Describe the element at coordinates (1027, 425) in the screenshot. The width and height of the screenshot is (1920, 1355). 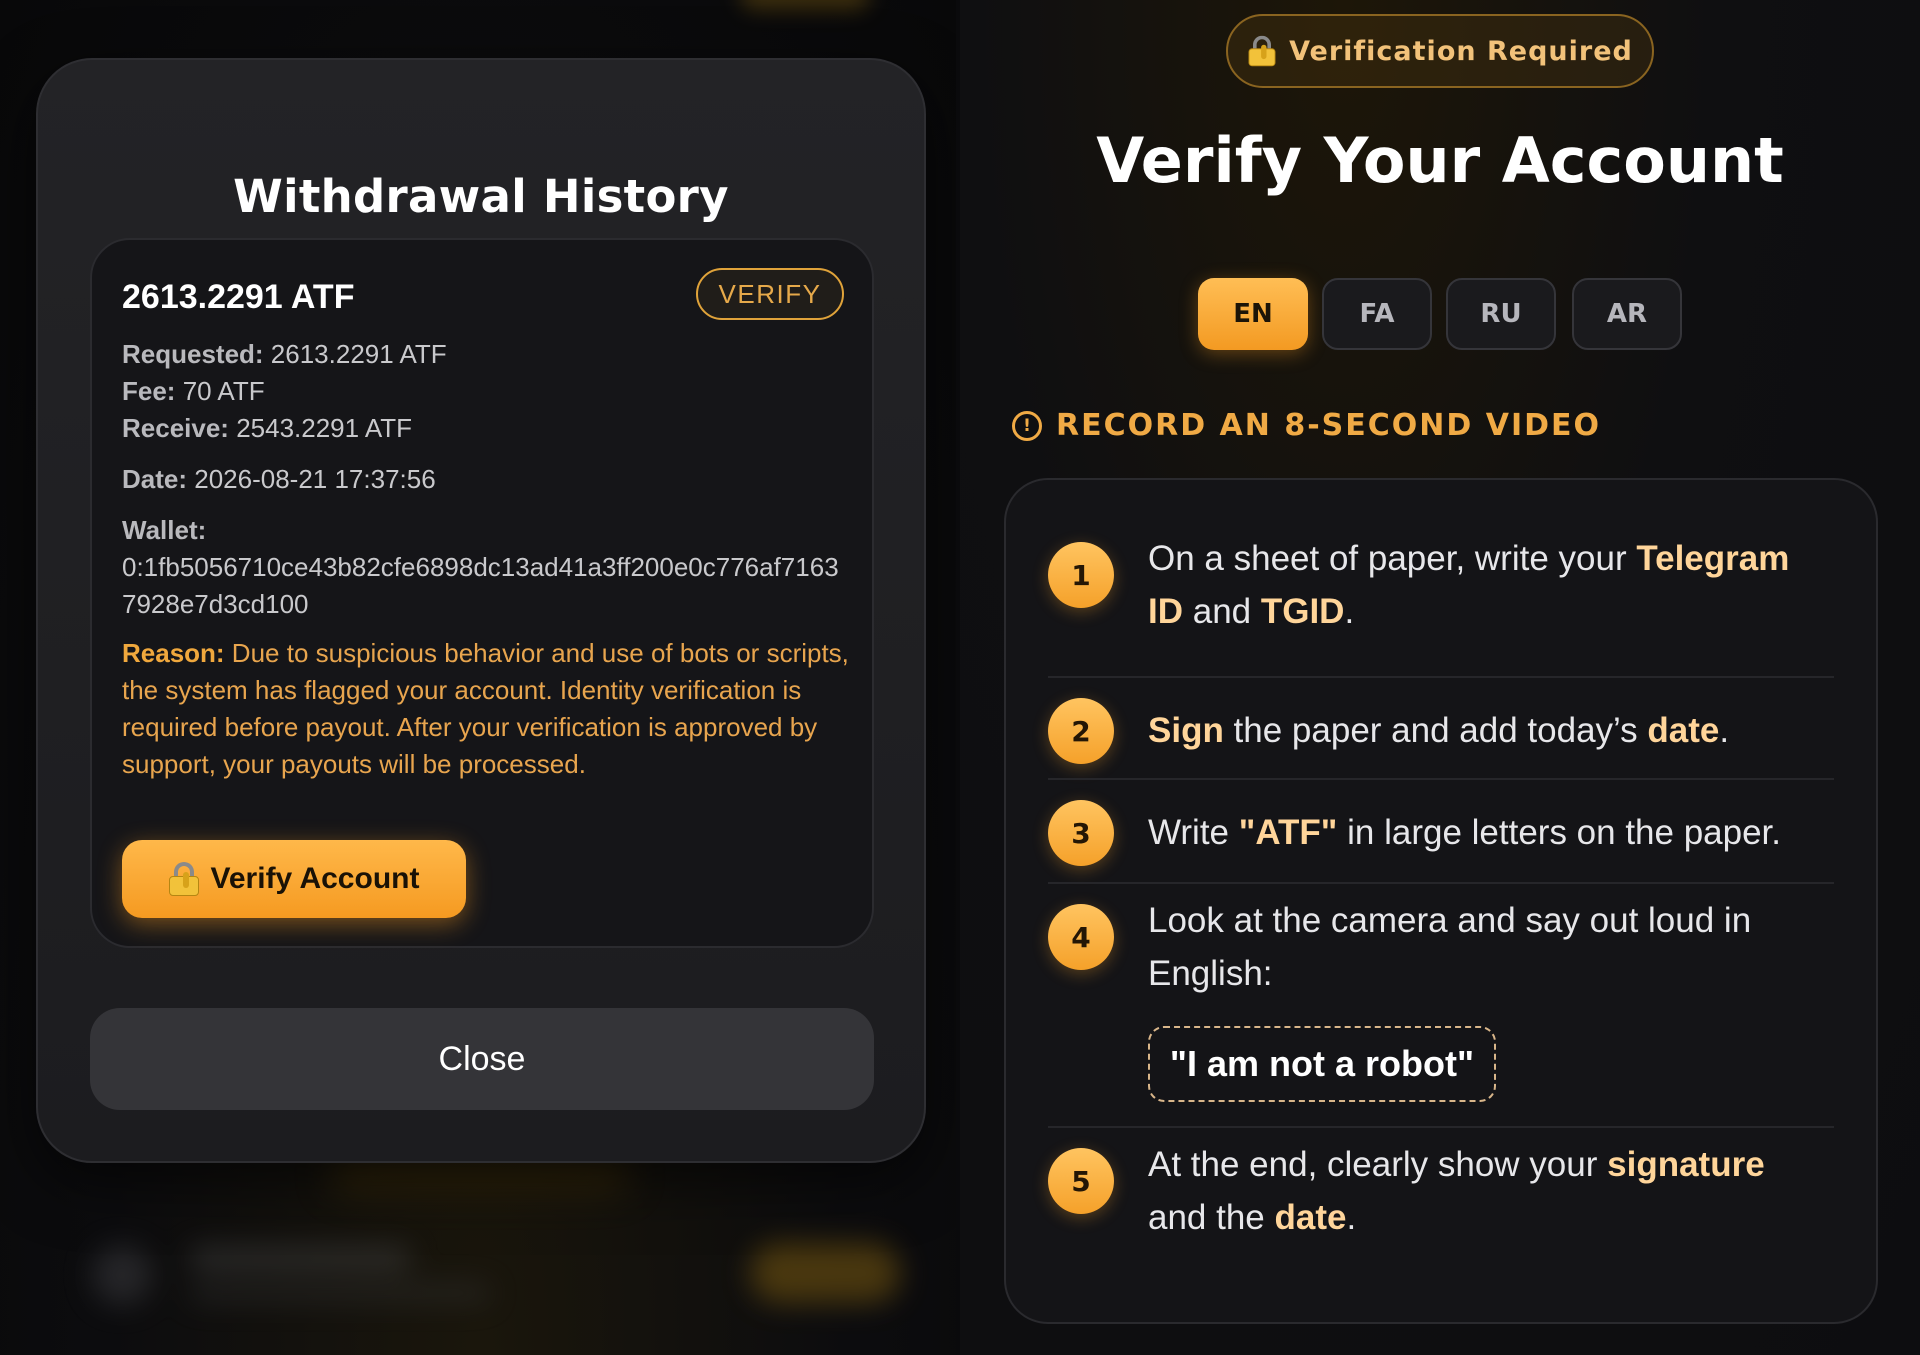
I see `info-circle-icon: !` at that location.